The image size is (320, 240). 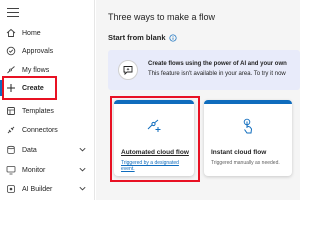 What do you see at coordinates (37, 189) in the screenshot?
I see `nav-item-label: AI Builder` at bounding box center [37, 189].